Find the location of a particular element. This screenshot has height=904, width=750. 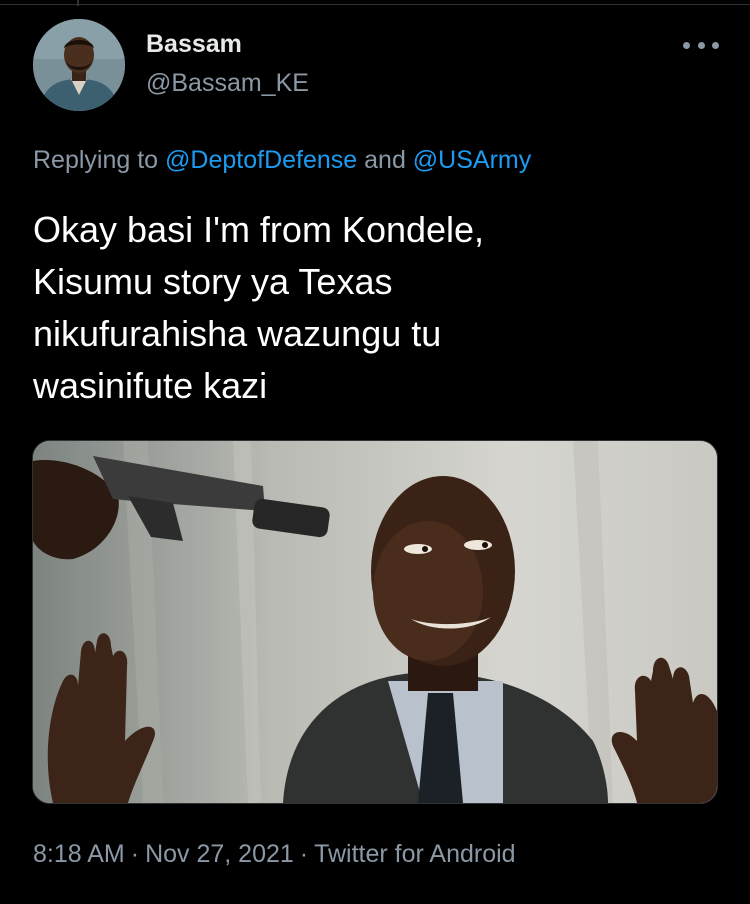

mention-link-deptofdefense: @DeptofDefense is located at coordinates (261, 160).